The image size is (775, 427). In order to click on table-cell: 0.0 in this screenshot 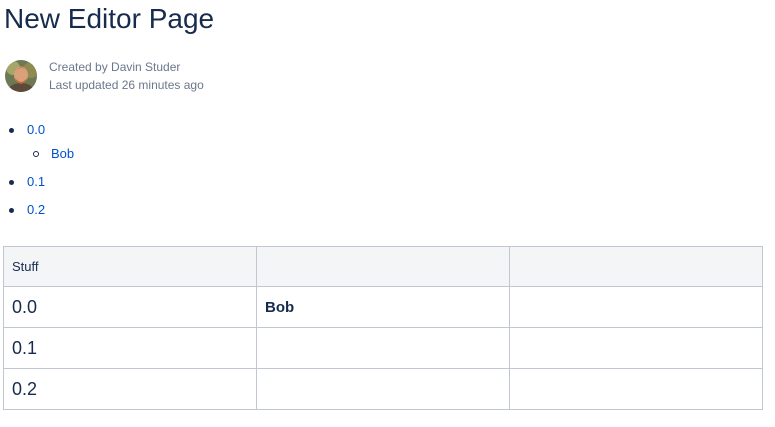, I will do `click(130, 307)`.